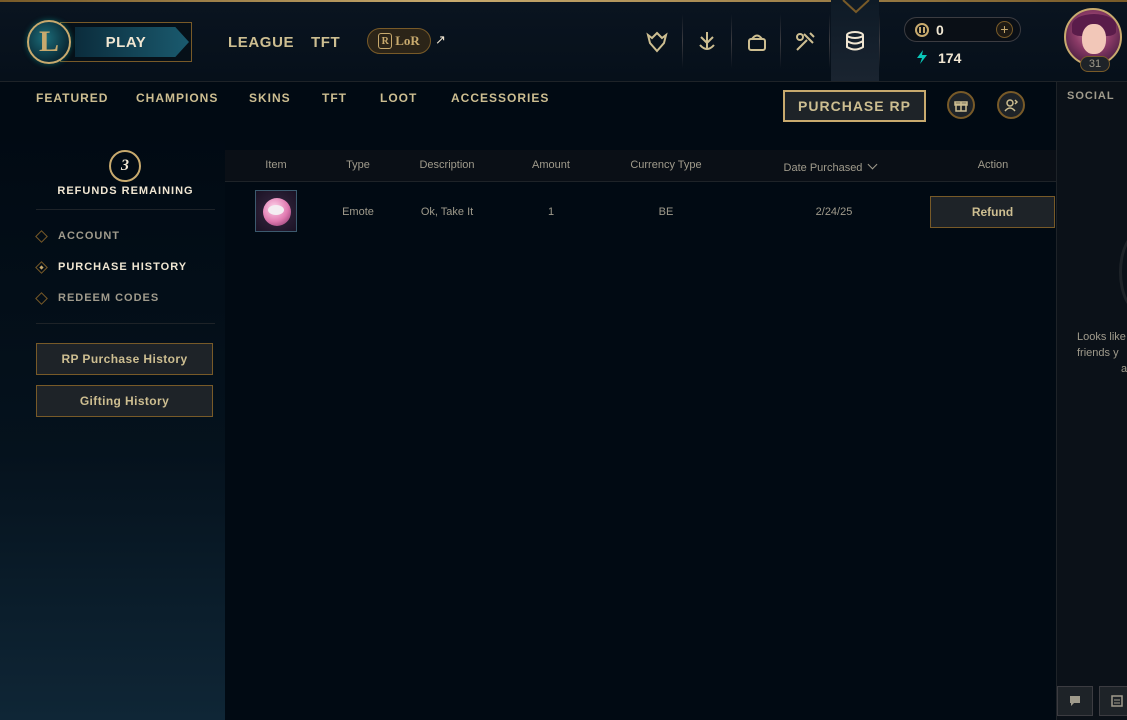  Describe the element at coordinates (1091, 96) in the screenshot. I see `social-title: SOCIAL` at that location.